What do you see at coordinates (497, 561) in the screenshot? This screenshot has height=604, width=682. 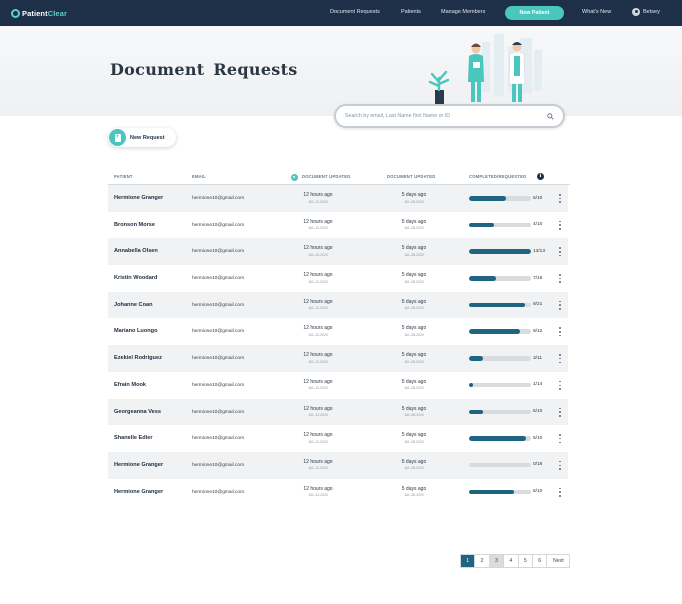 I see `page-3-button: 3` at bounding box center [497, 561].